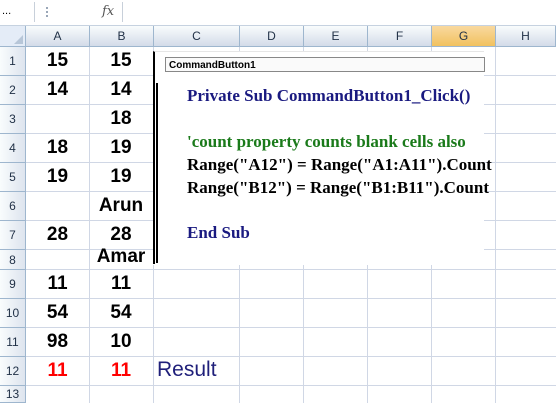 This screenshot has width=556, height=403. Describe the element at coordinates (121, 342) in the screenshot. I see `cell-b11: 10` at that location.